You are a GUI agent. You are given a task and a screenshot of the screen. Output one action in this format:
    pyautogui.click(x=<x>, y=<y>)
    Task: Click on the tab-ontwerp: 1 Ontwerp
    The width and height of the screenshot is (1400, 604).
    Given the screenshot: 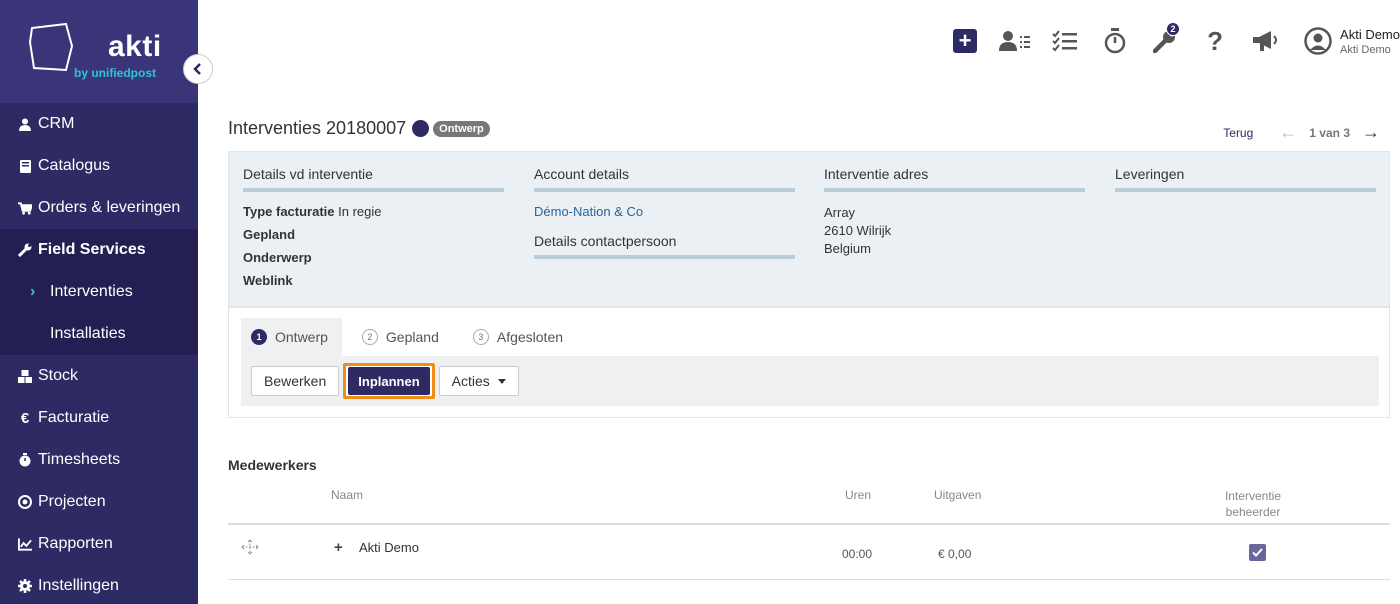 What is the action you would take?
    pyautogui.click(x=291, y=337)
    